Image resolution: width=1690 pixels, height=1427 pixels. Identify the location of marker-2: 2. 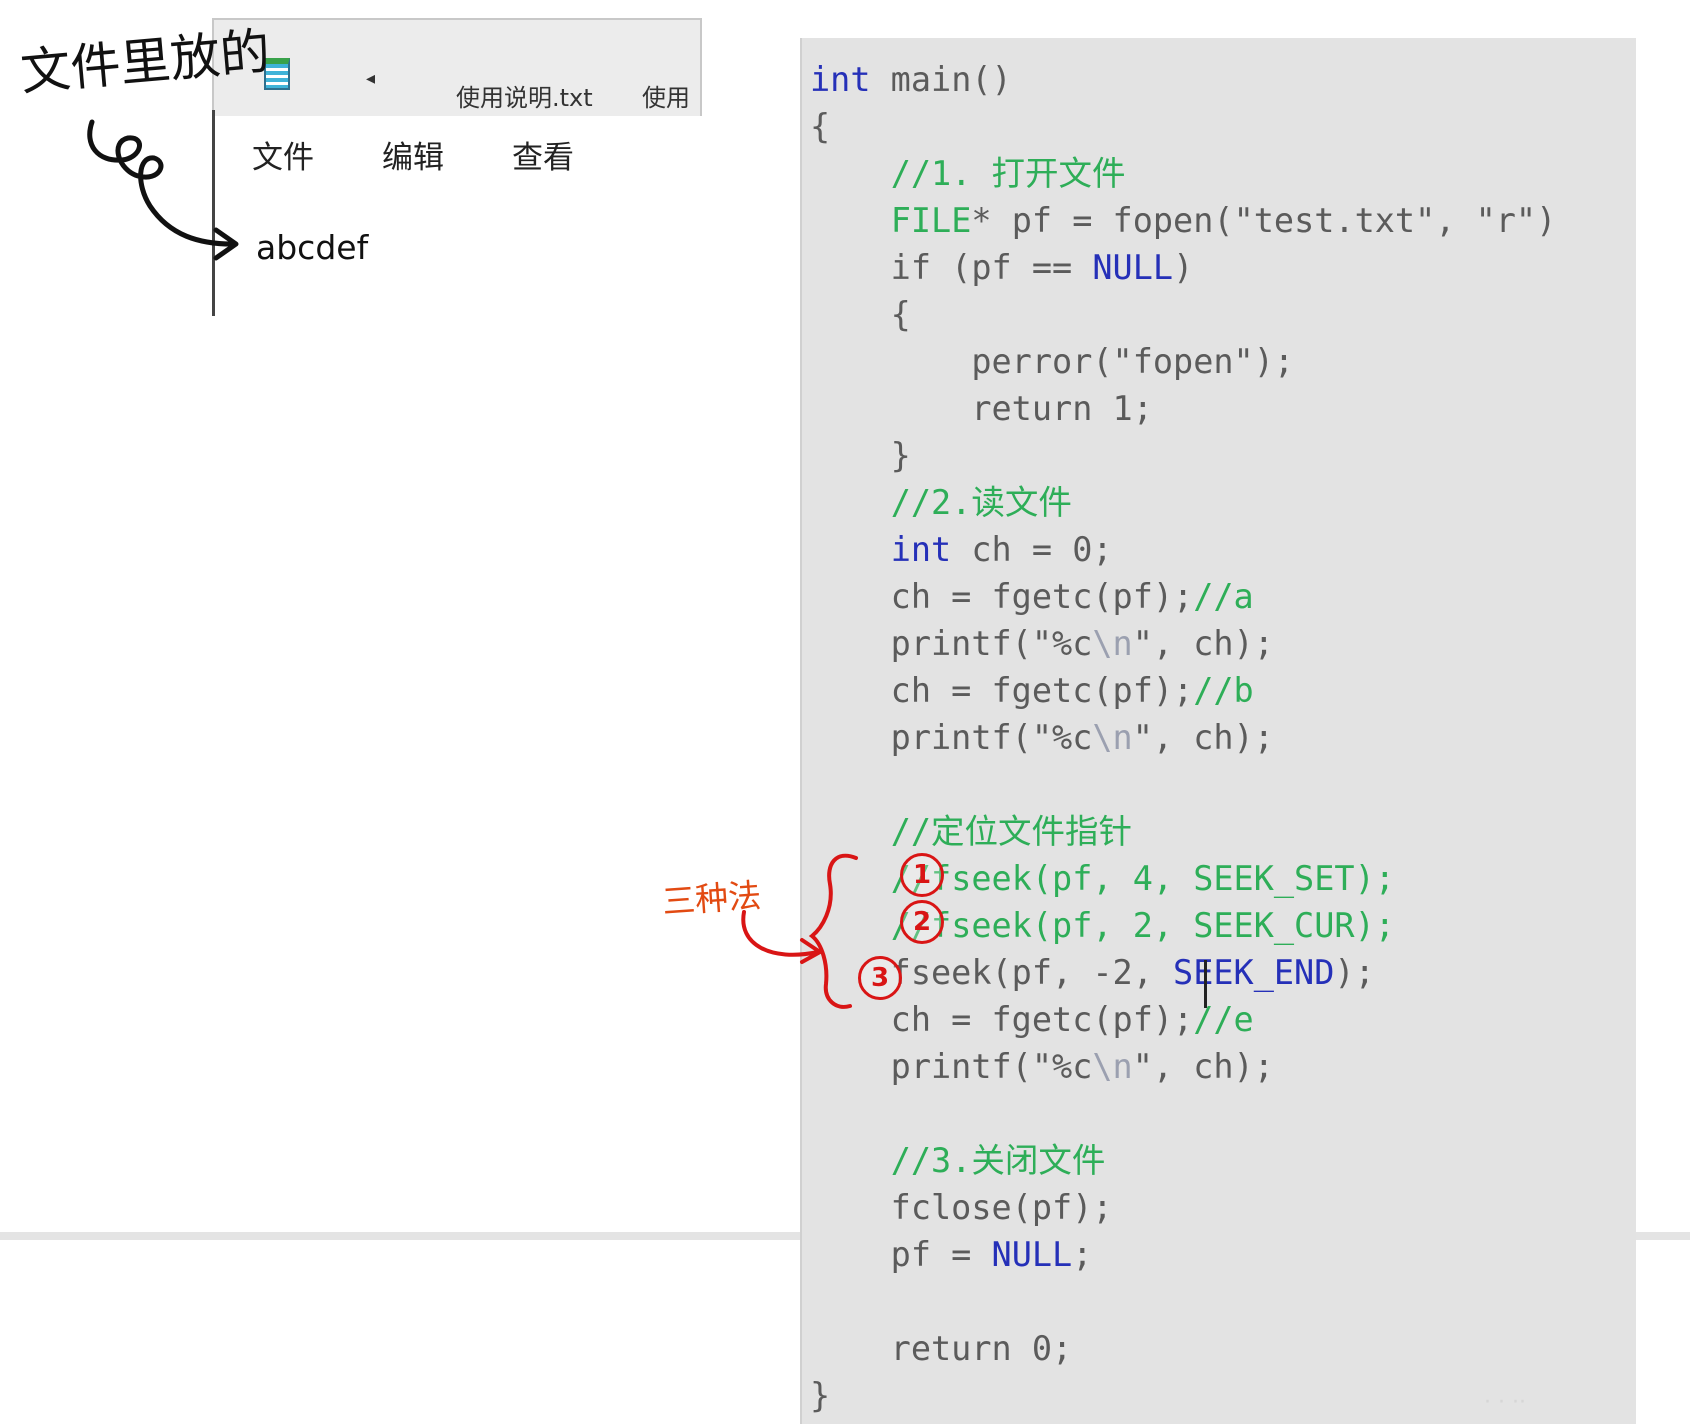
(922, 922).